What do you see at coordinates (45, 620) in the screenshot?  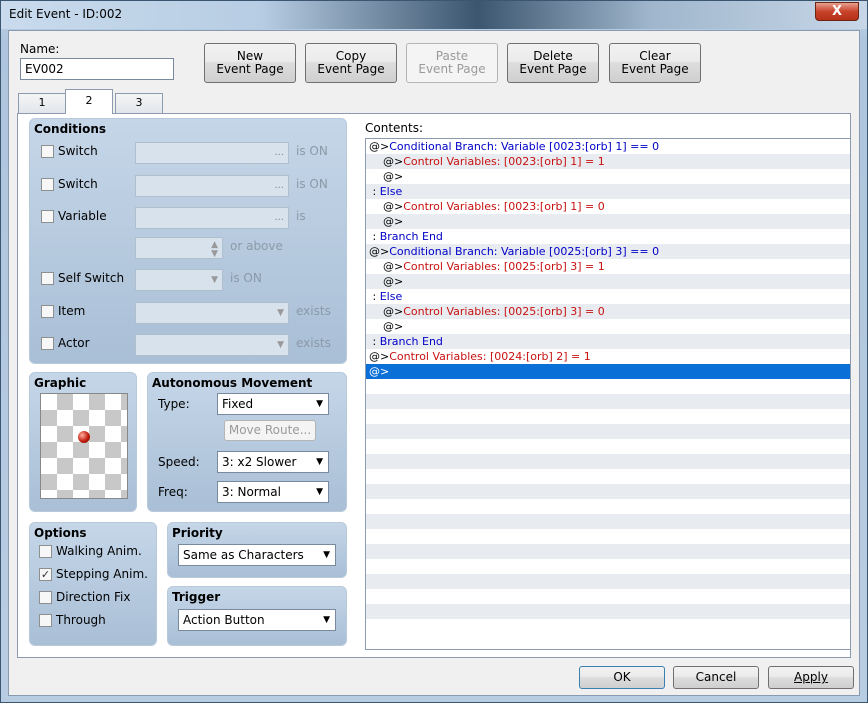 I see `through-checkbox` at bounding box center [45, 620].